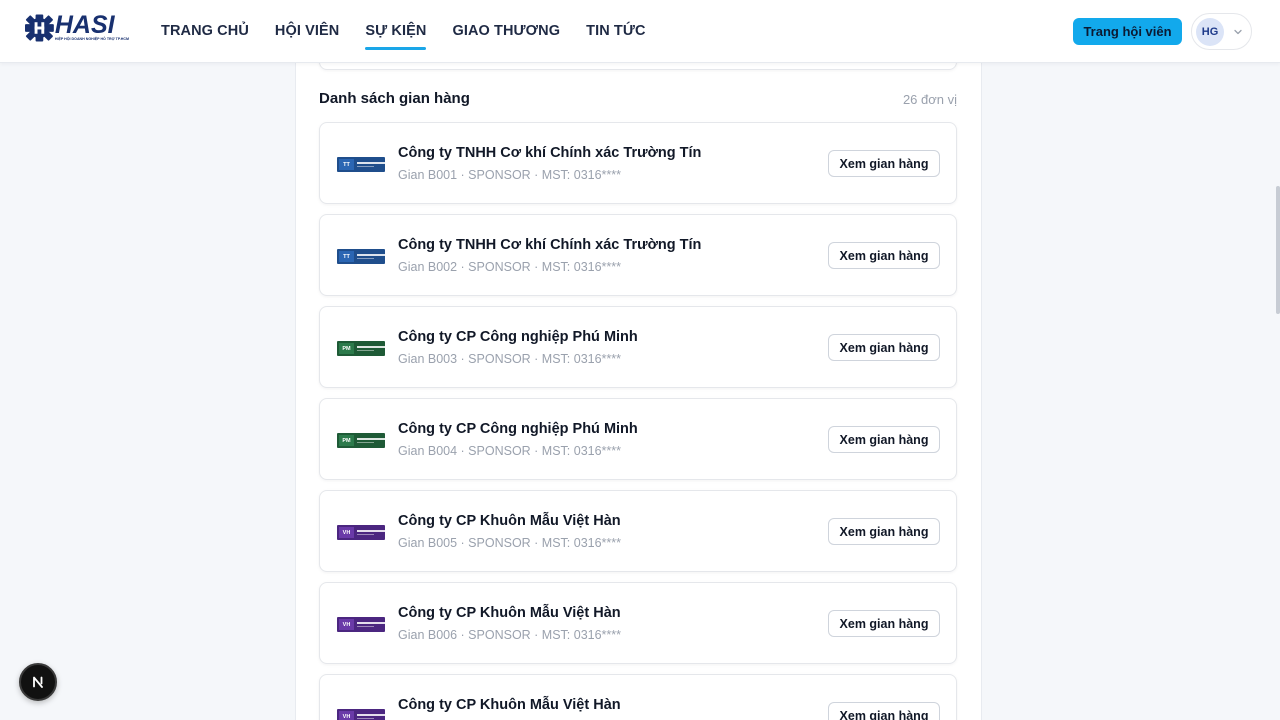 Image resolution: width=1280 pixels, height=720 pixels. I want to click on booth-list-title: Danh sách gian hàng, so click(394, 98).